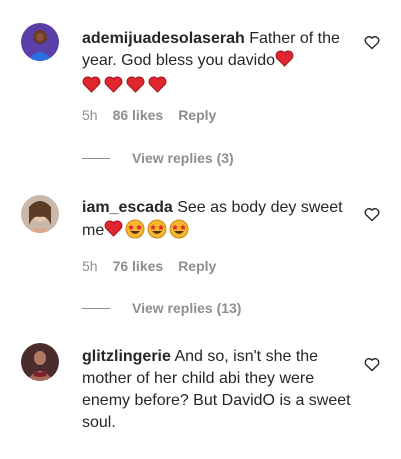 This screenshot has height=459, width=401. I want to click on username: ademijuadesolaserah, so click(163, 38).